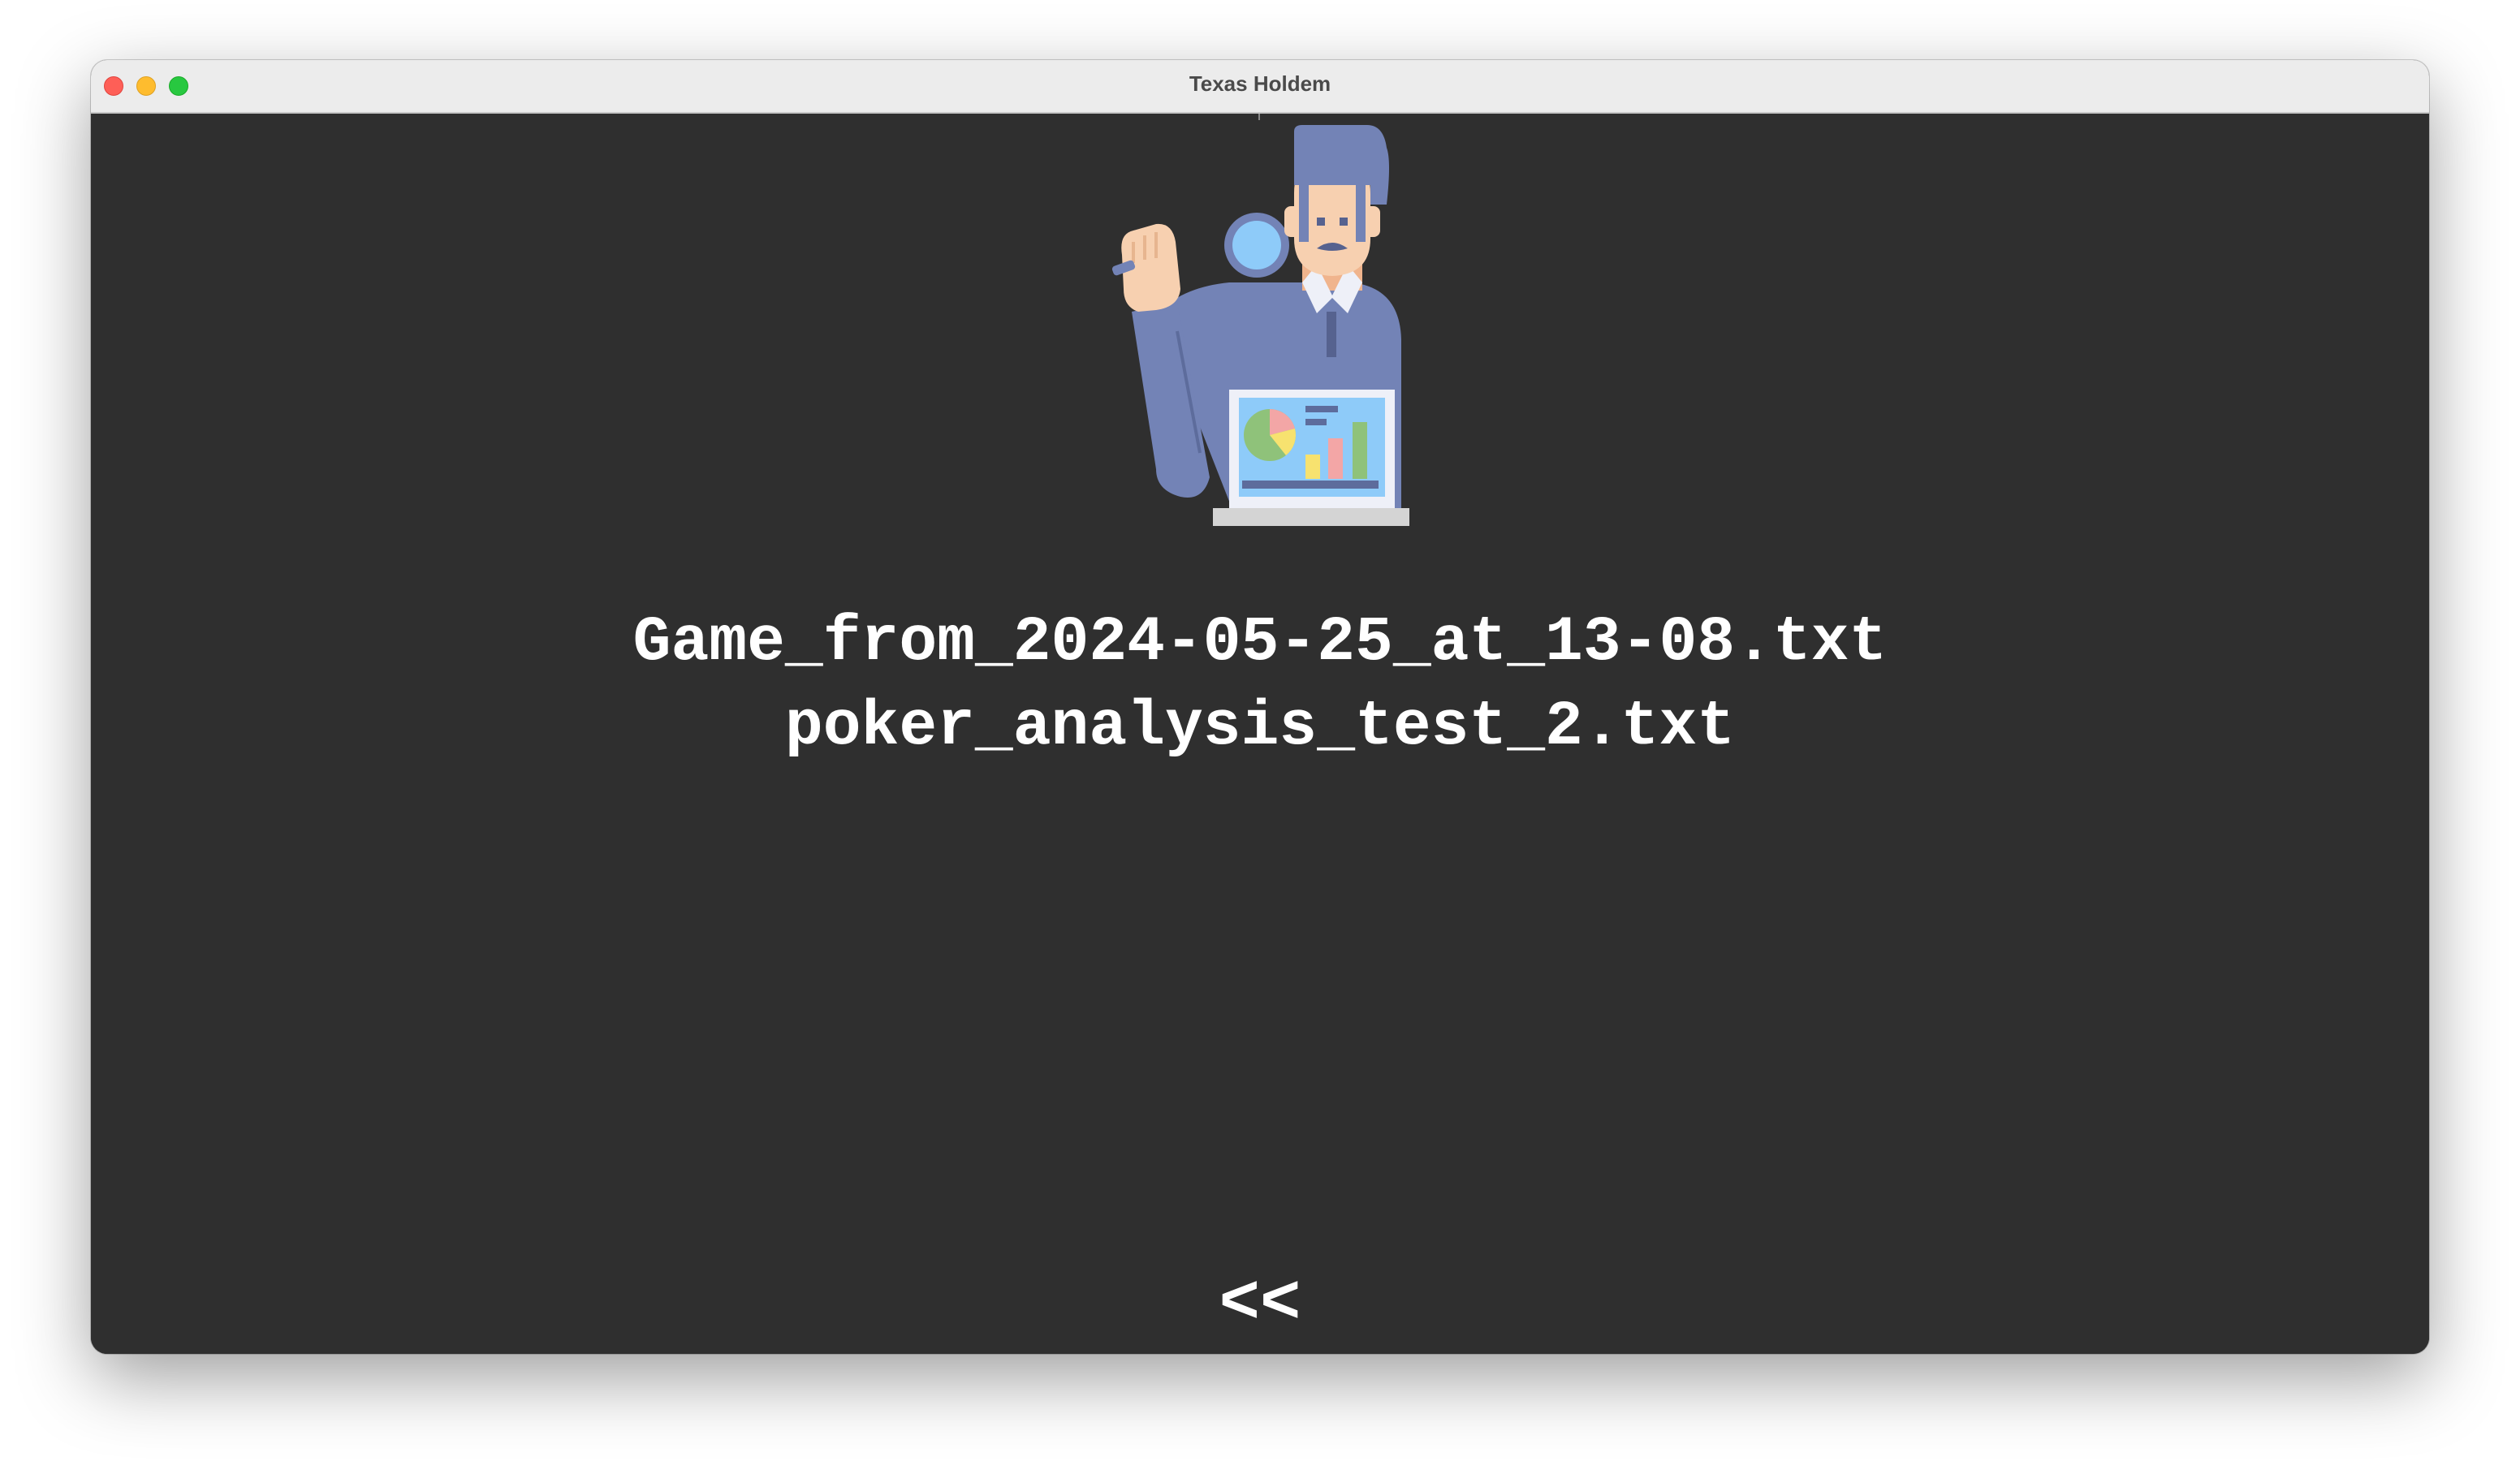 The image size is (2520, 1474). I want to click on title-bar: Texas Holdem, so click(1260, 87).